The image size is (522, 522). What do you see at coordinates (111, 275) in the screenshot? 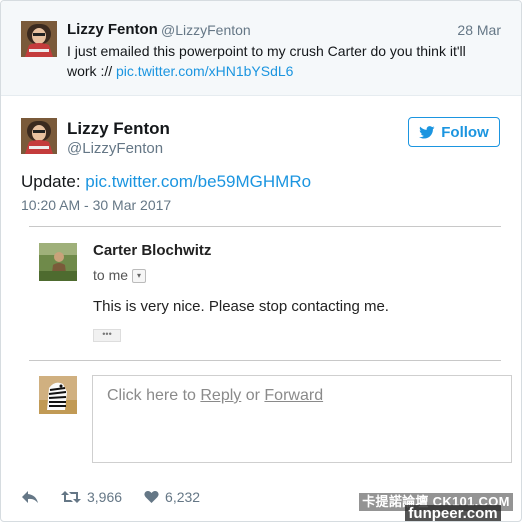
I see `recipient-label: to me` at bounding box center [111, 275].